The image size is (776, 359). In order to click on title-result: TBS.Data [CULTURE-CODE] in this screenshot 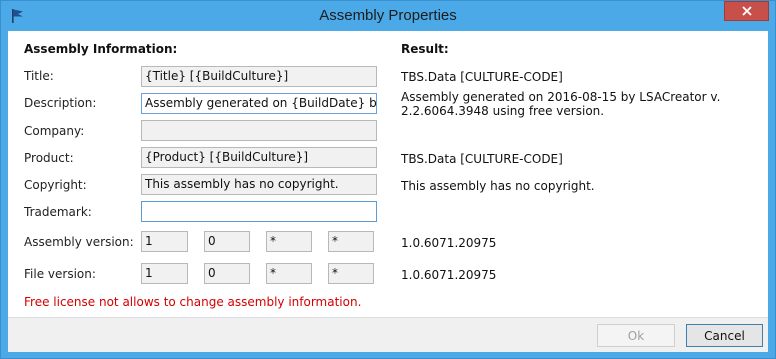, I will do `click(482, 77)`.